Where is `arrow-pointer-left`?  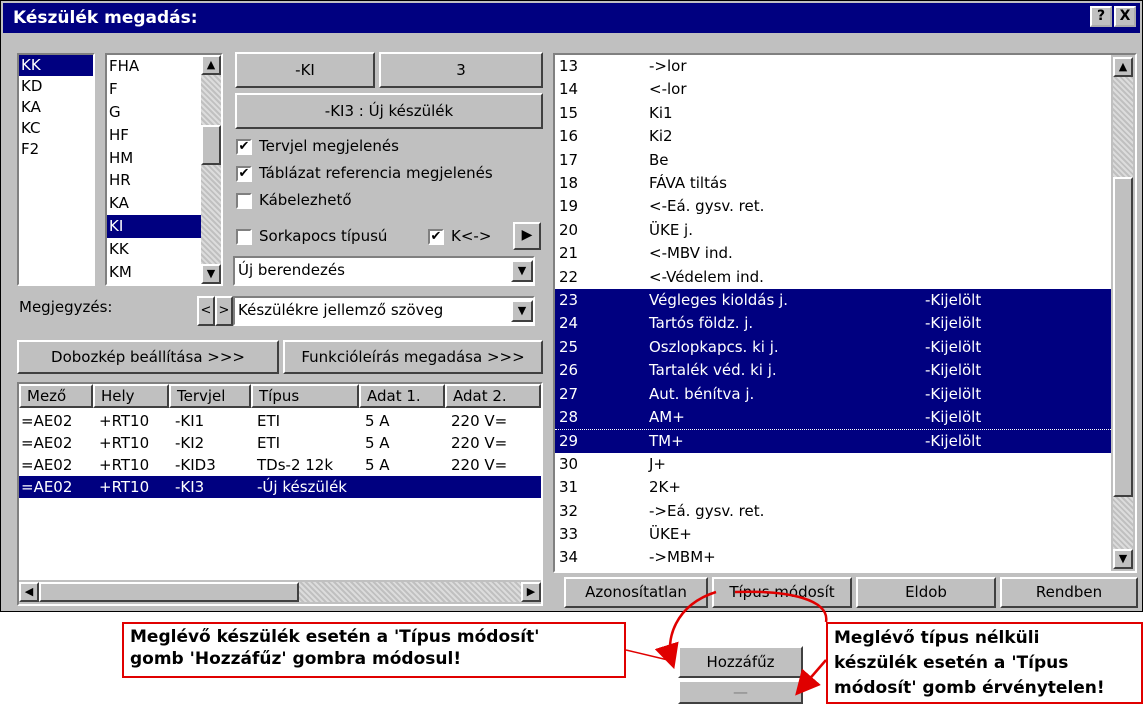
arrow-pointer-left is located at coordinates (647, 655).